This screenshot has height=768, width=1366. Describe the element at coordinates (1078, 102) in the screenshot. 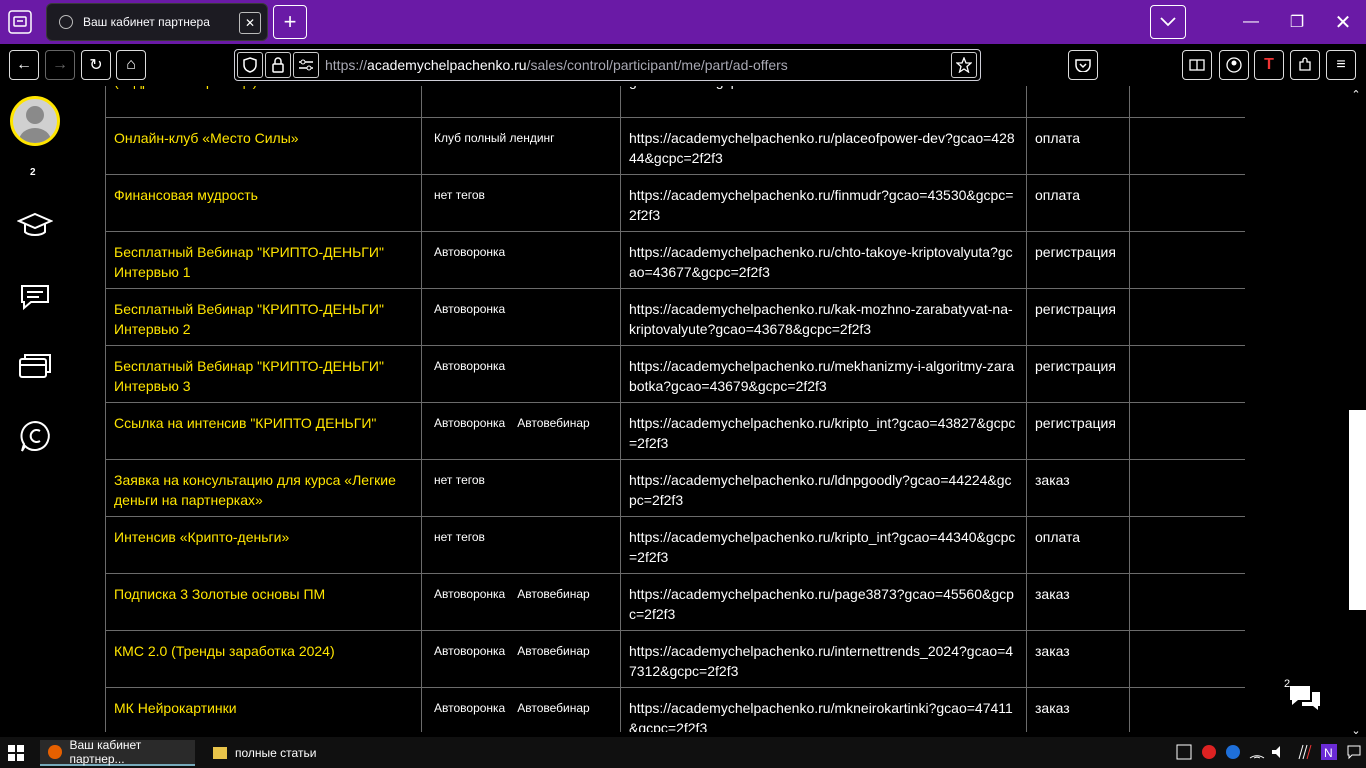

I see `offer-action` at that location.